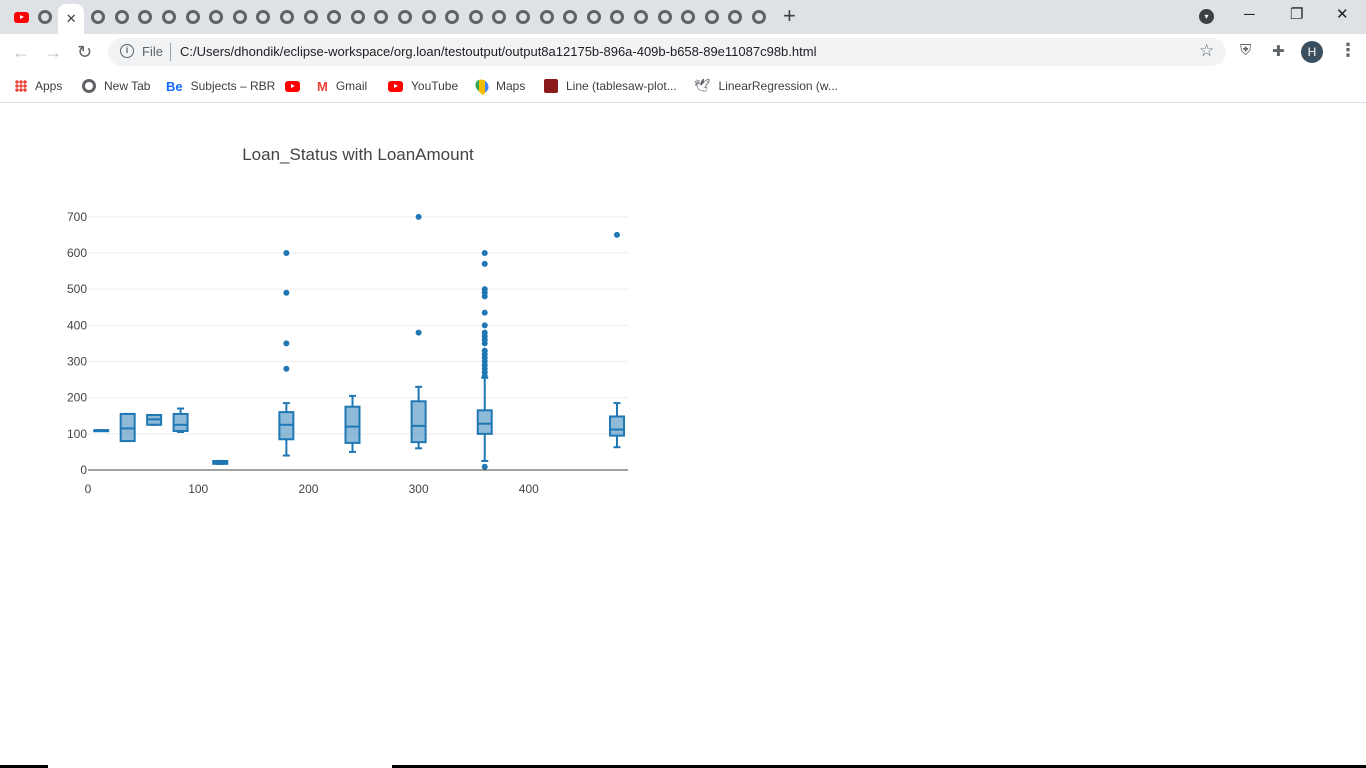  Describe the element at coordinates (511, 86) in the screenshot. I see `bookmark-label: Maps` at that location.